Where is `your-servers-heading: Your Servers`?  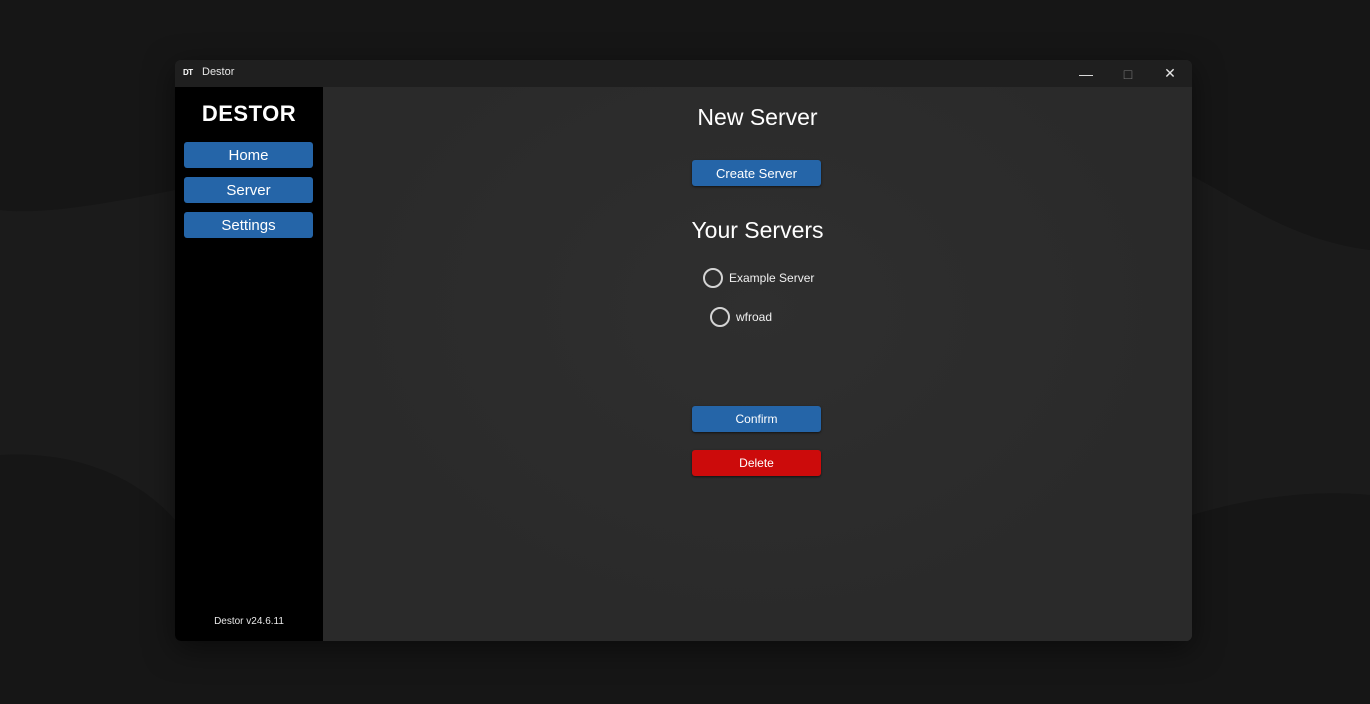
your-servers-heading: Your Servers is located at coordinates (757, 230).